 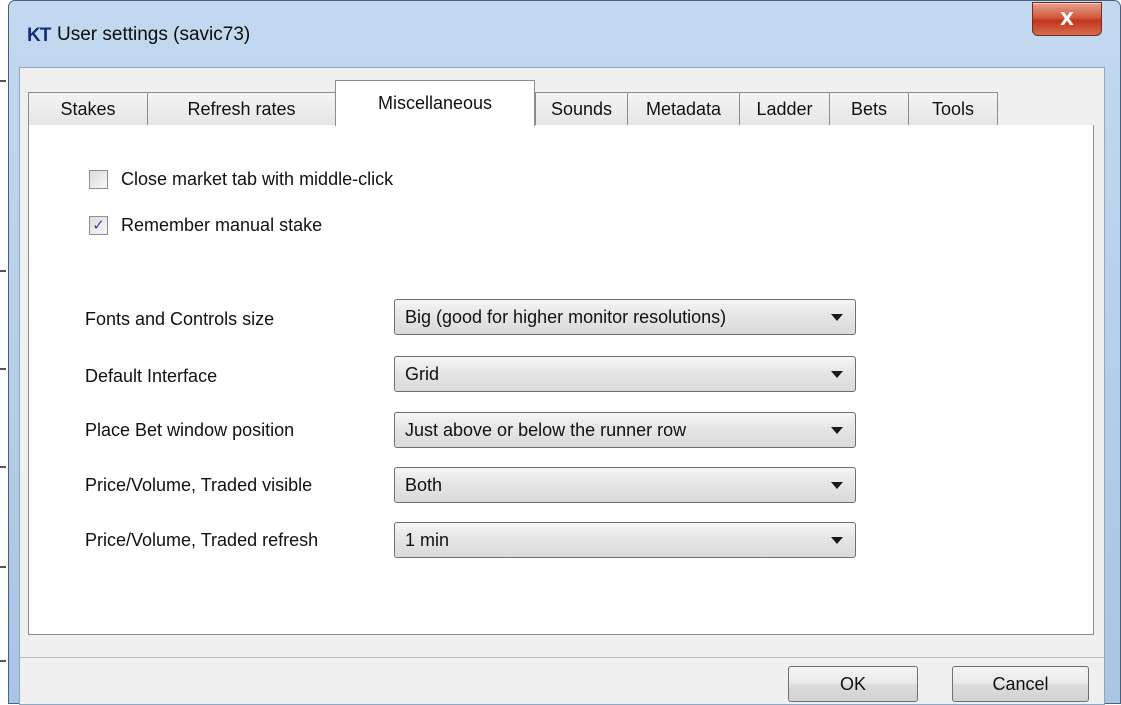 I want to click on title-bar: KT User settings (savic73) X, so click(x=564, y=34).